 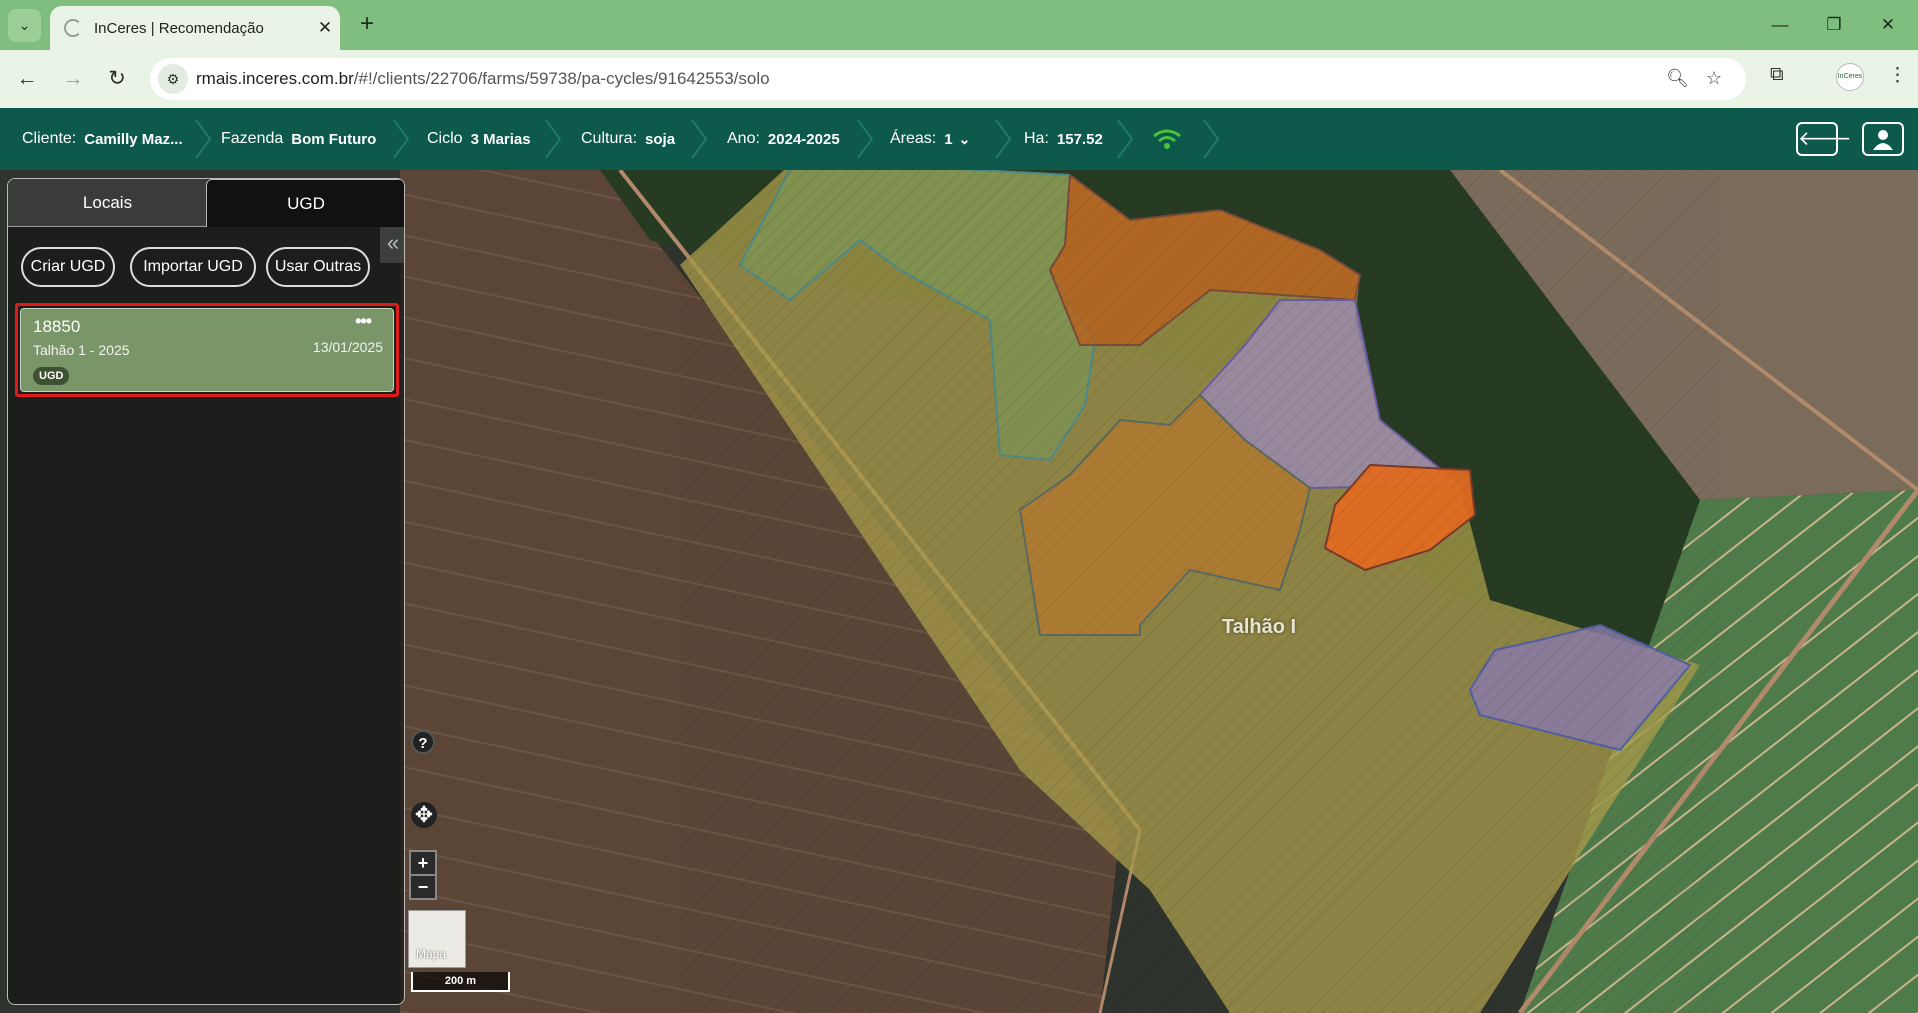 I want to click on criar-ugd-button: Criar UGD, so click(x=68, y=267).